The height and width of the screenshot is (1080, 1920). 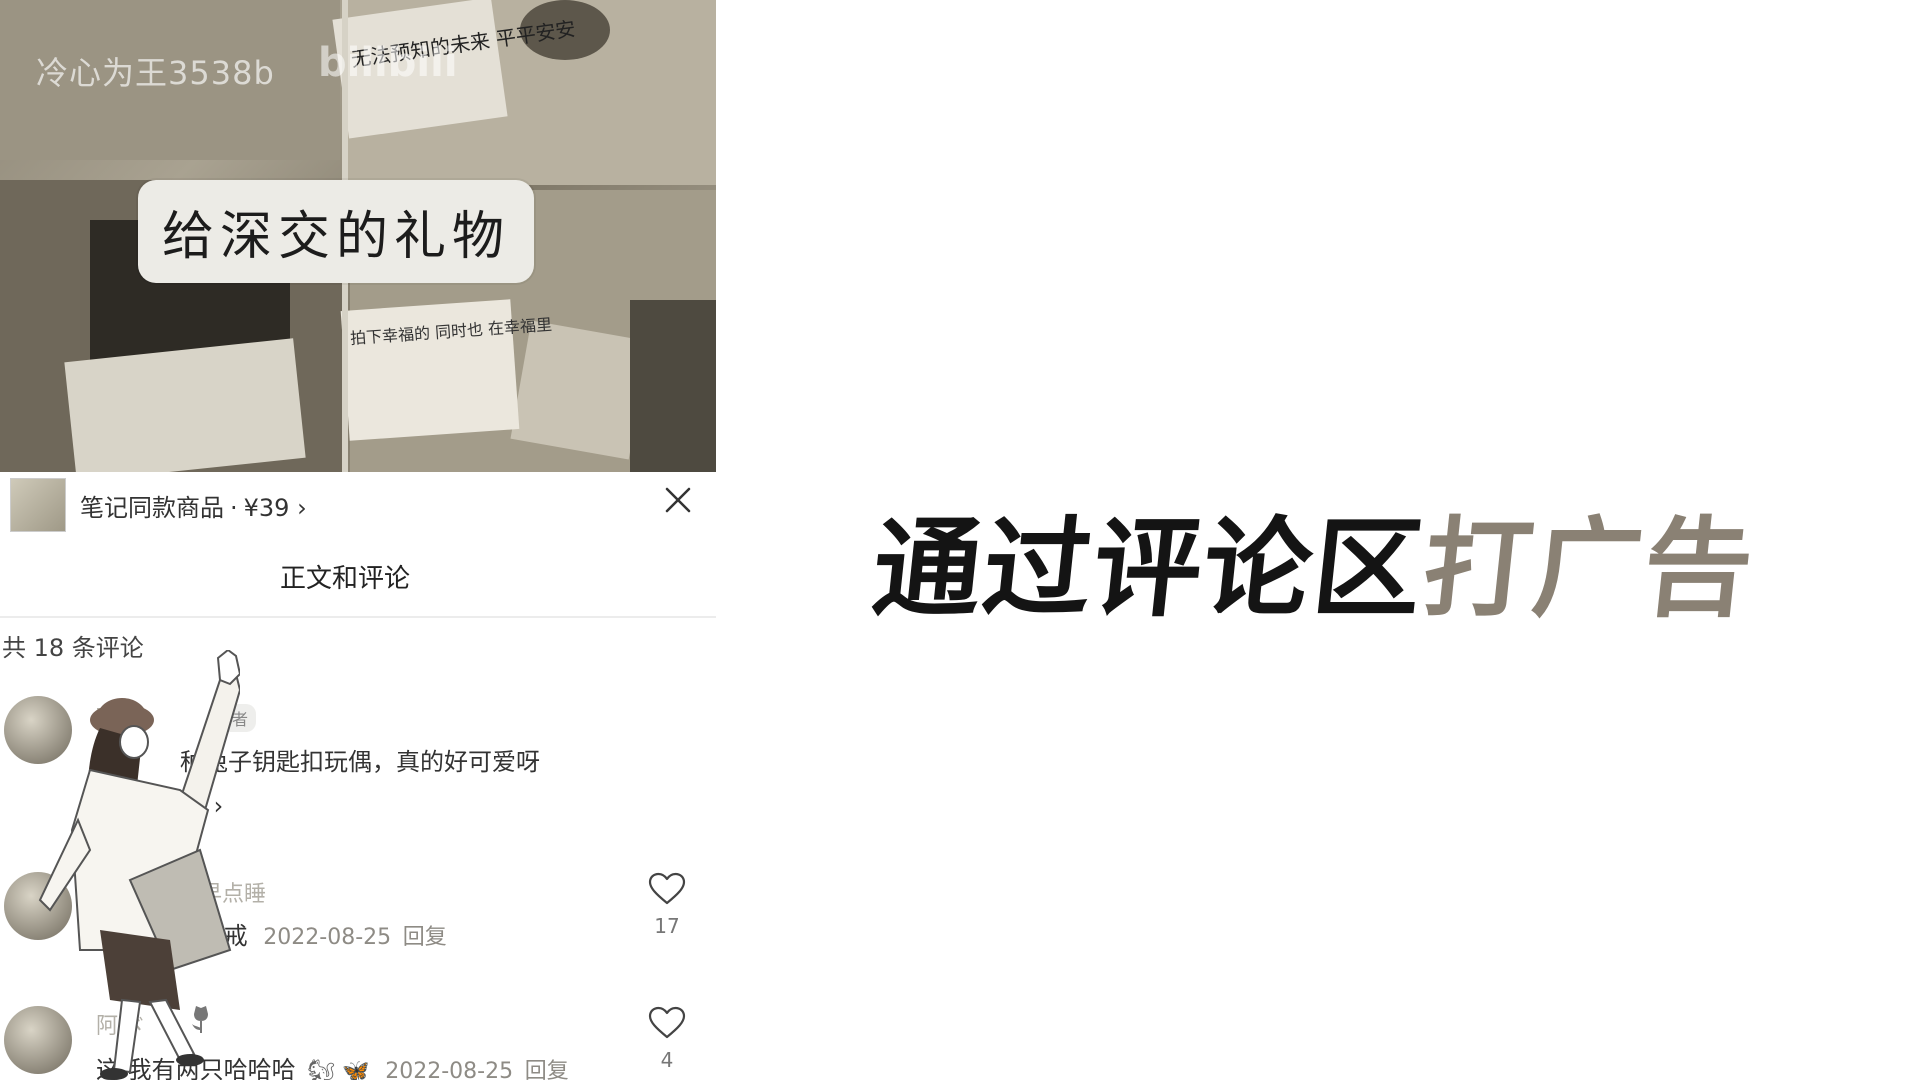 I want to click on emoji: 🐿 🦋, so click(x=338, y=1069).